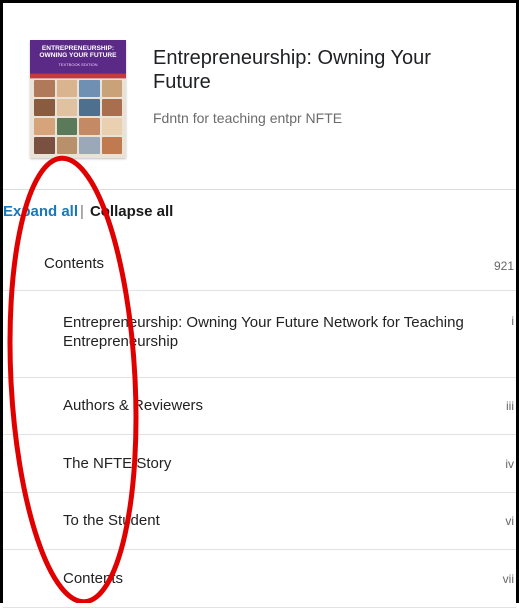 This screenshot has width=519, height=608. What do you see at coordinates (78, 52) in the screenshot?
I see `cover-title: ENTREPRENEURSHIP: OWNING YOUR FUTURE` at bounding box center [78, 52].